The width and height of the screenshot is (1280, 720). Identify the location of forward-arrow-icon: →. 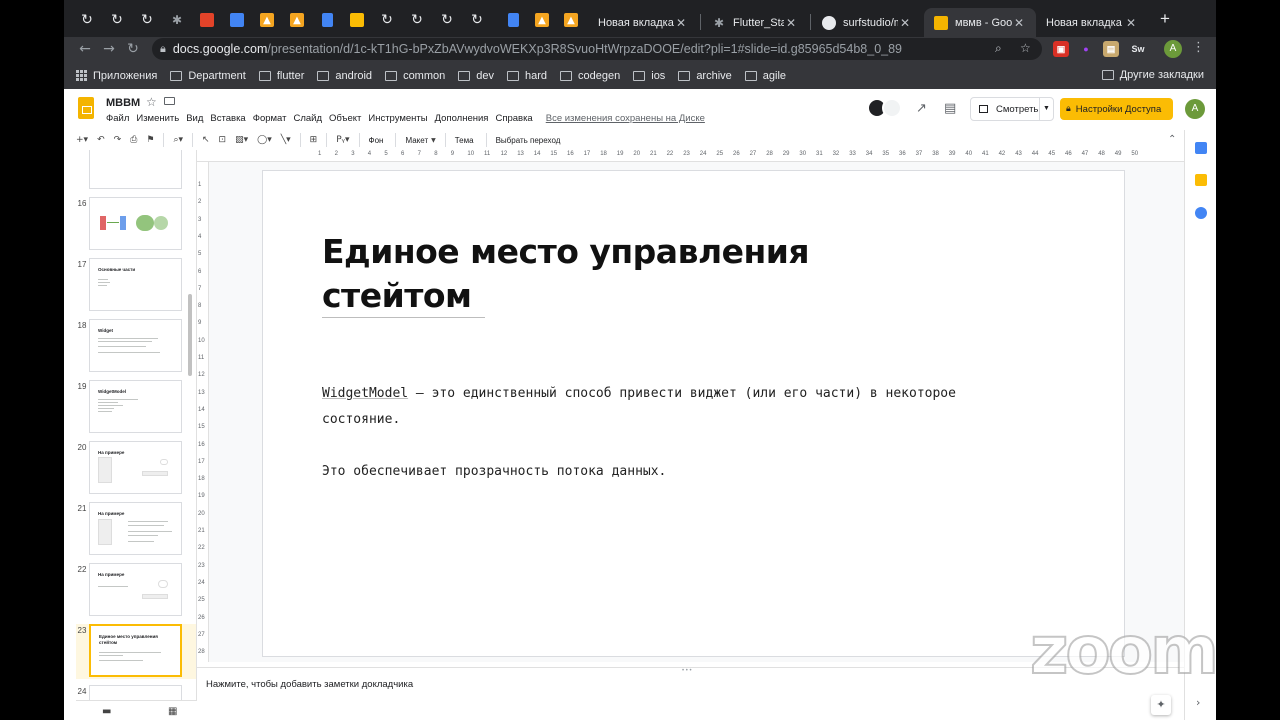
(109, 49).